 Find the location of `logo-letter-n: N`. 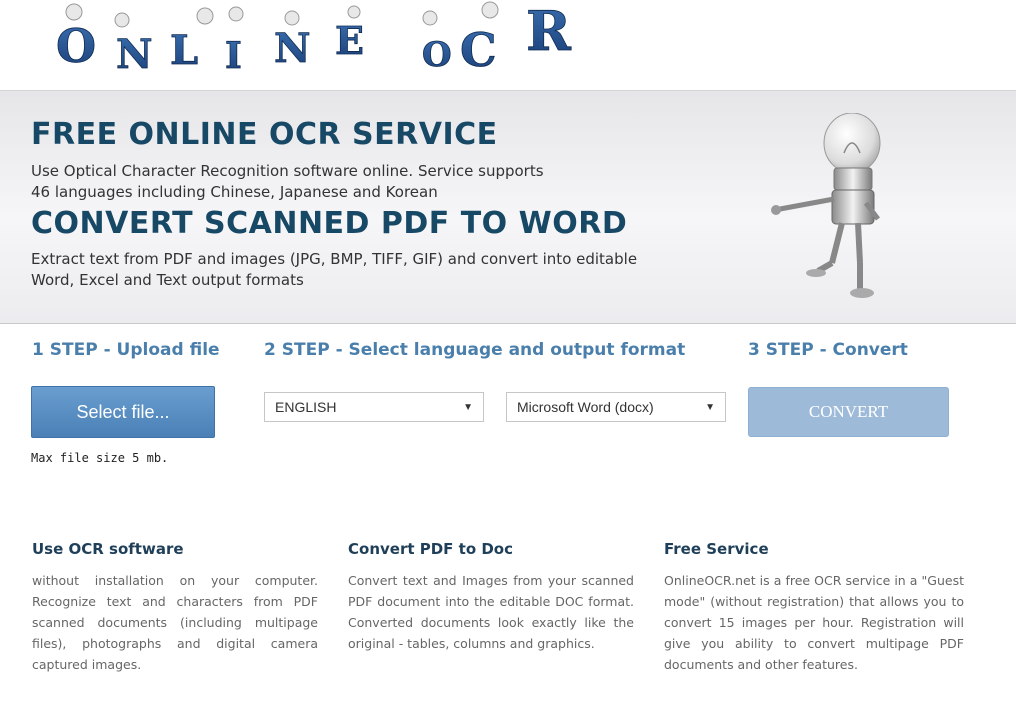

logo-letter-n: N is located at coordinates (134, 54).